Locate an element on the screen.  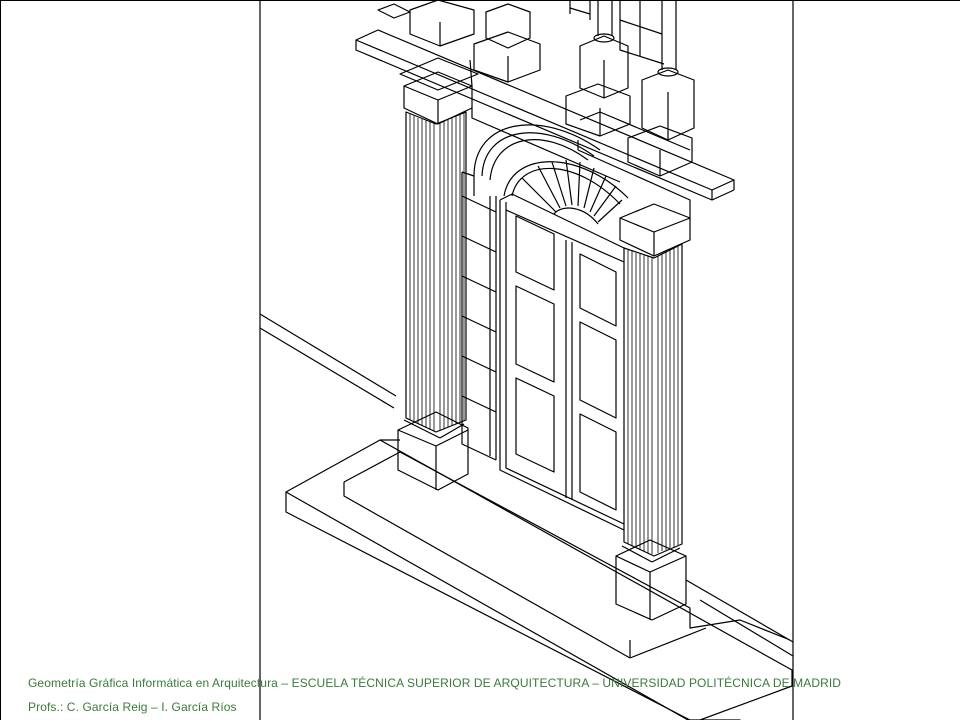
door-frame is located at coordinates (562, 362).